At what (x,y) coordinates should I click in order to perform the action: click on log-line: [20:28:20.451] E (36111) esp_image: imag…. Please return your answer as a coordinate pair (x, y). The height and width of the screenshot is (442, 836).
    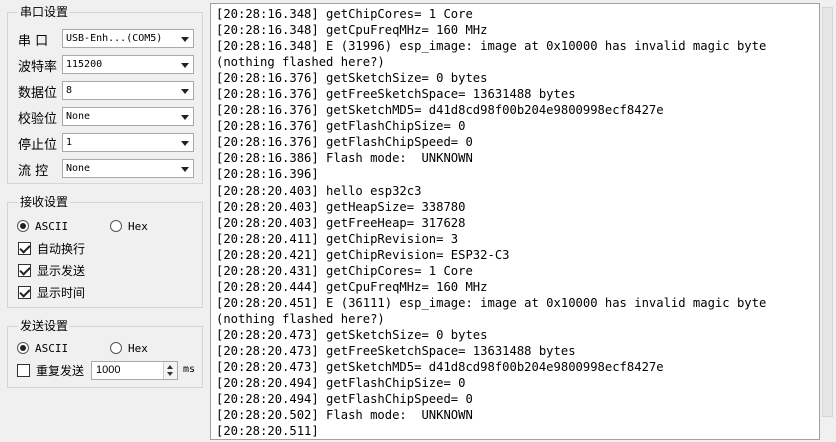
    Looking at the image, I should click on (491, 302).